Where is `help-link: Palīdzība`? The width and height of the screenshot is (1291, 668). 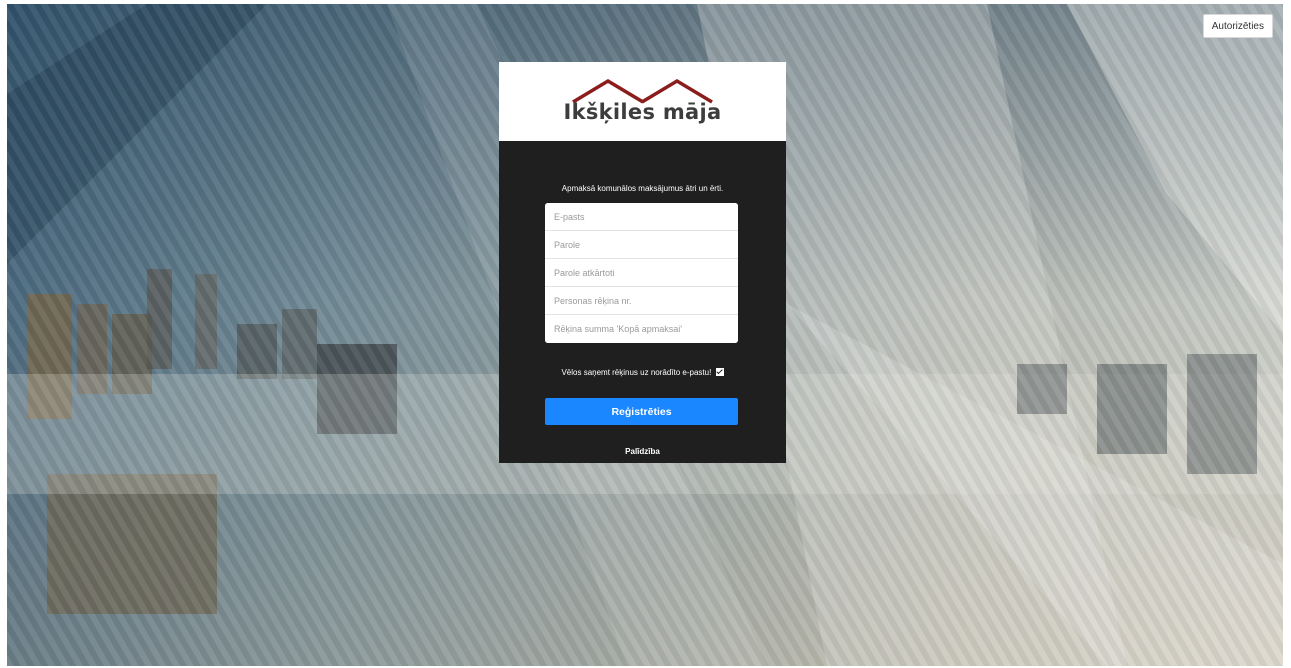 help-link: Palīdzība is located at coordinates (642, 451).